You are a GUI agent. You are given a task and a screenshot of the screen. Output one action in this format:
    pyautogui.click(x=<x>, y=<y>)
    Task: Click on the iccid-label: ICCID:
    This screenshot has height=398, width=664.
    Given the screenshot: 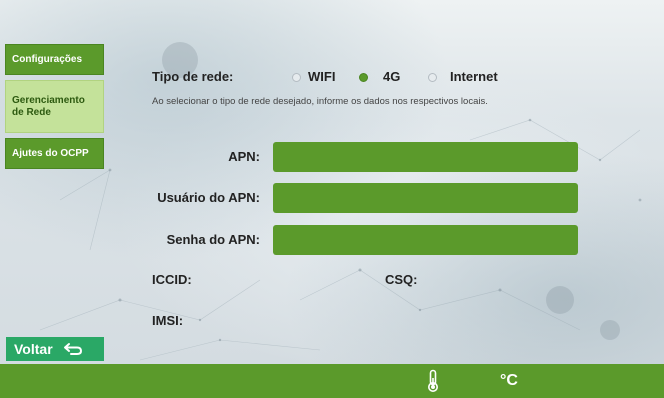 What is the action you would take?
    pyautogui.click(x=172, y=279)
    